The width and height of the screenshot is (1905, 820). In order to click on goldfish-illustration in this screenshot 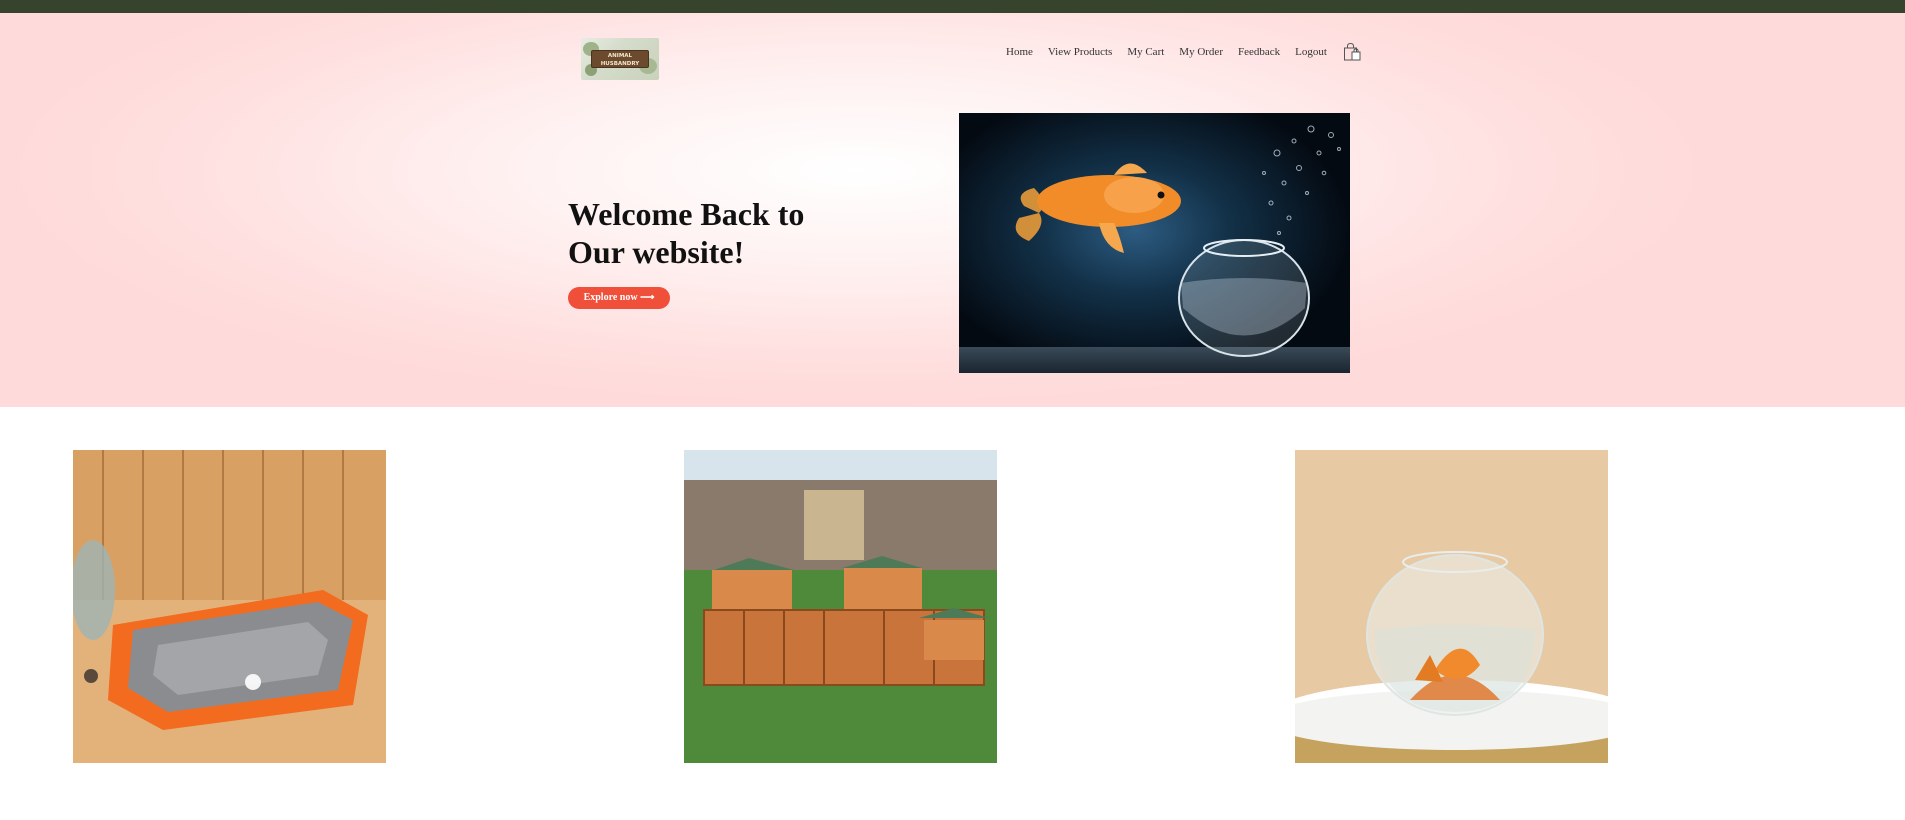, I will do `click(1178, 241)`.